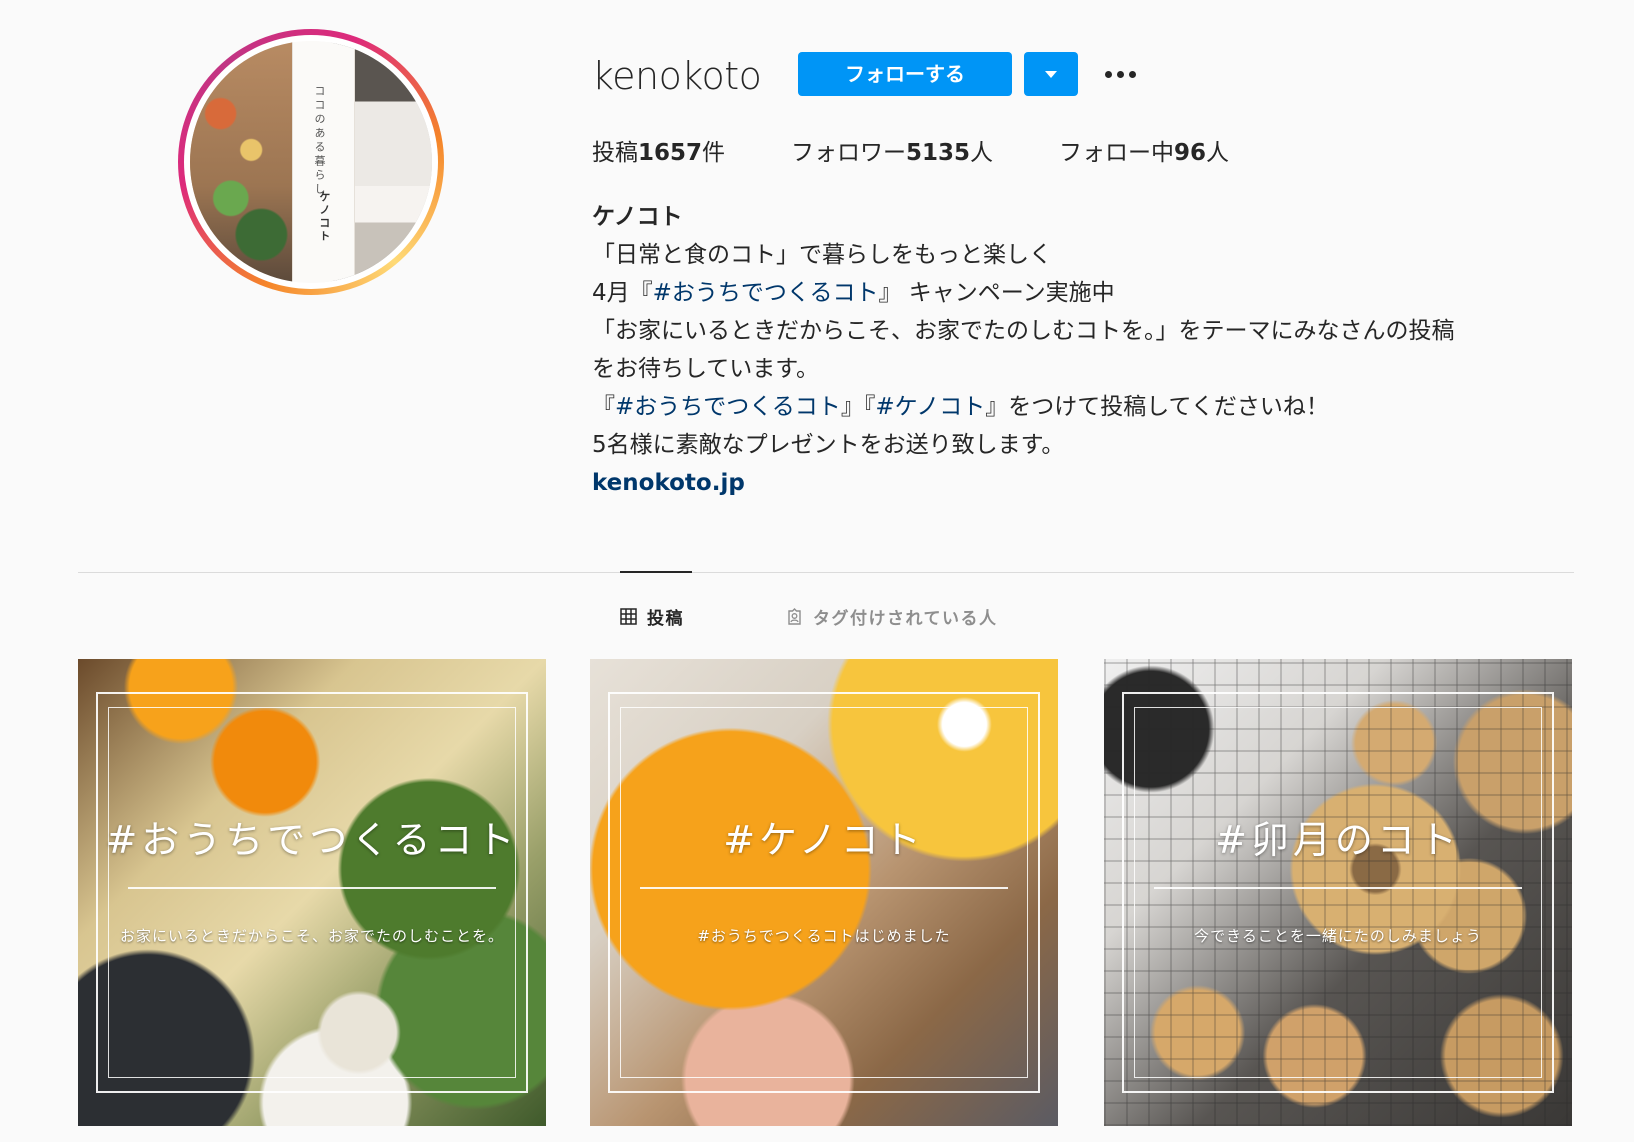 The image size is (1634, 1142). I want to click on post-thumbnail: #ケノコト #おうちでつくるコトはじめました, so click(824, 892).